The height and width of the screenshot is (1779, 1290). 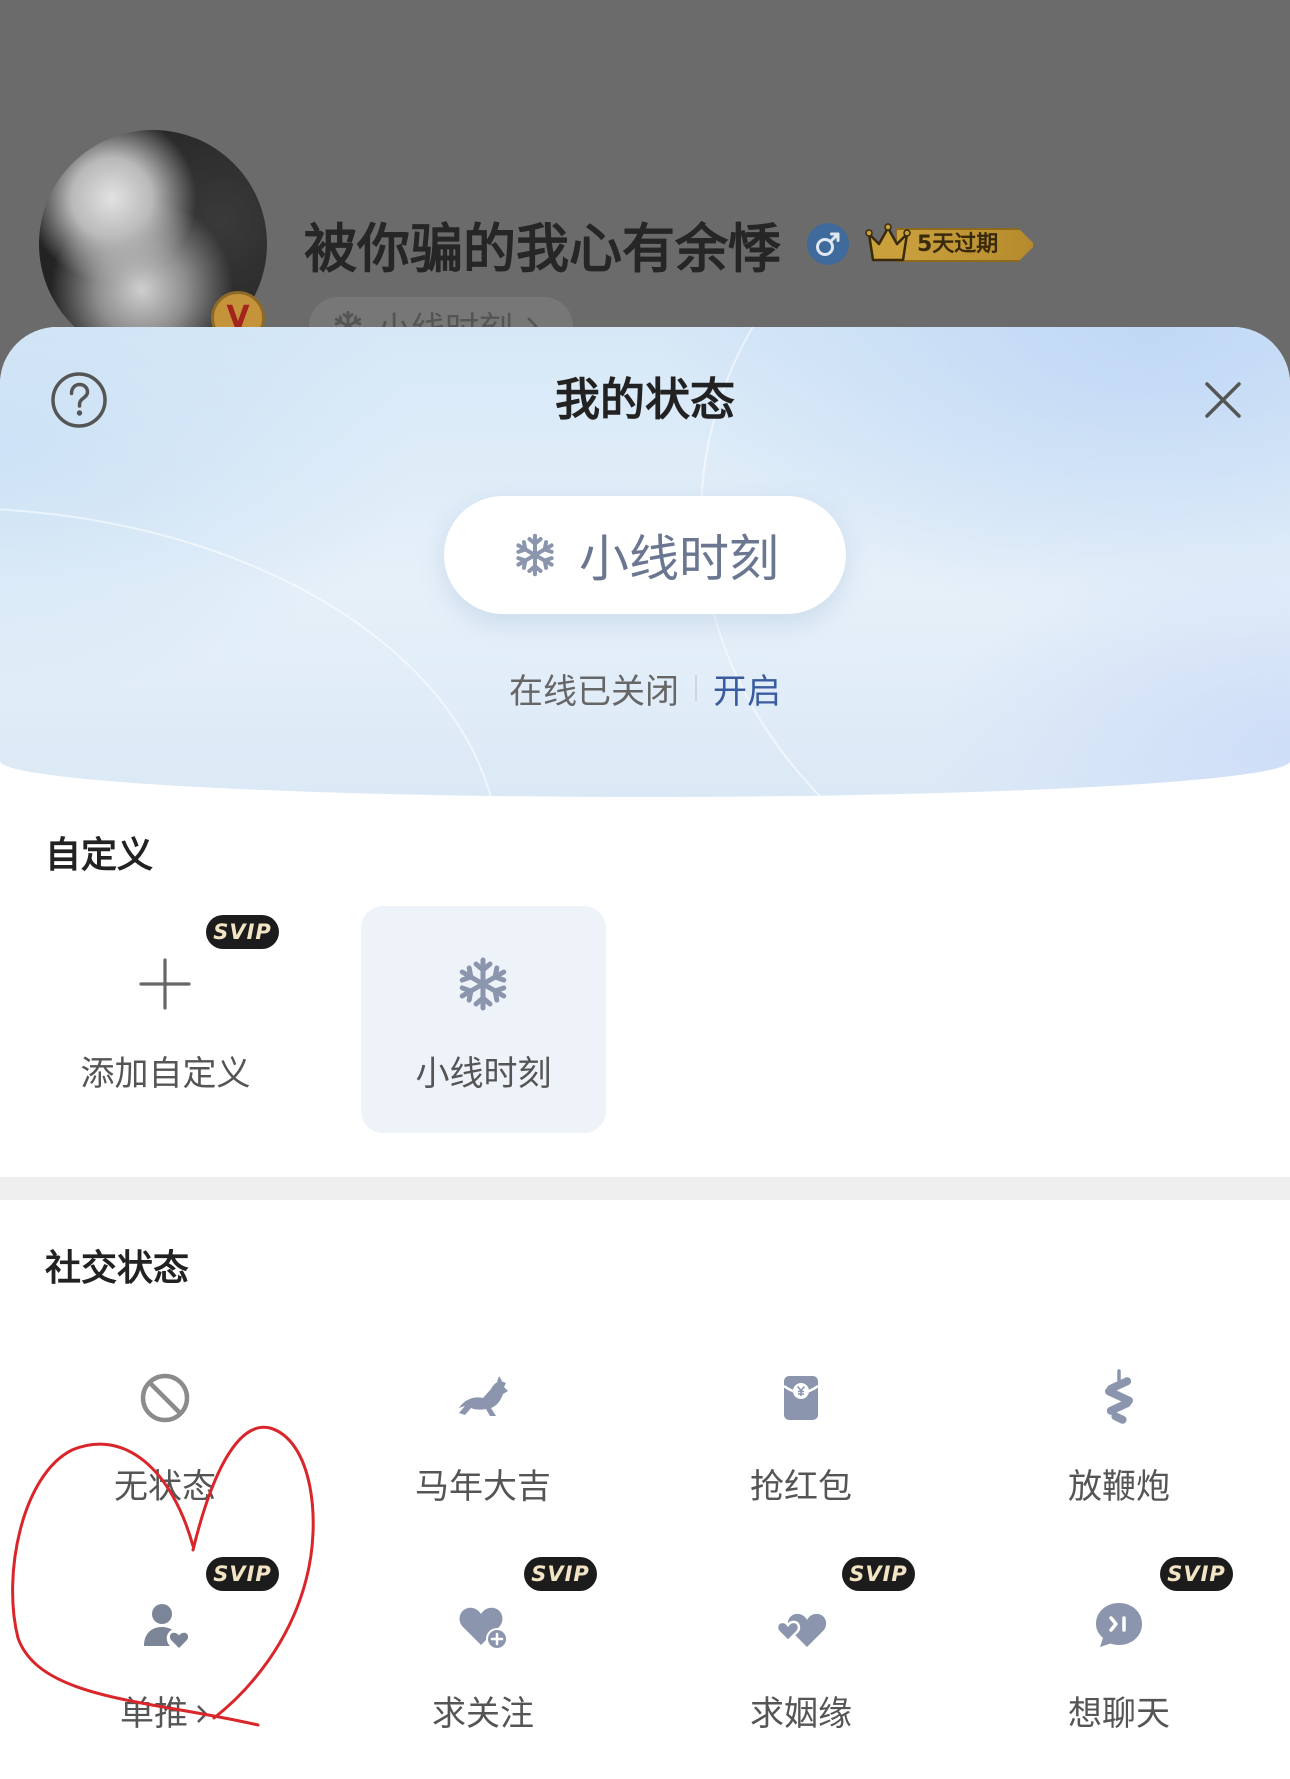 What do you see at coordinates (888, 242) in the screenshot?
I see `crown-icon` at bounding box center [888, 242].